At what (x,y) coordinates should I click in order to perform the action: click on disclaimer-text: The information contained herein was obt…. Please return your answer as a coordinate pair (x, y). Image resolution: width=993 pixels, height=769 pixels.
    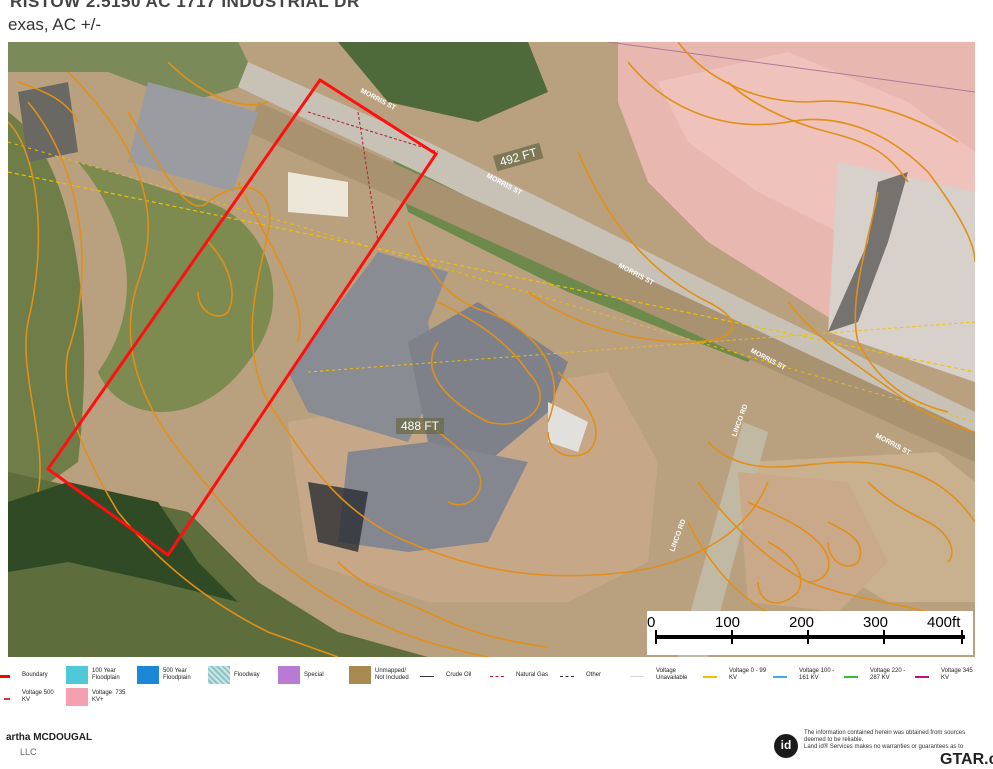
    Looking at the image, I should click on (885, 740).